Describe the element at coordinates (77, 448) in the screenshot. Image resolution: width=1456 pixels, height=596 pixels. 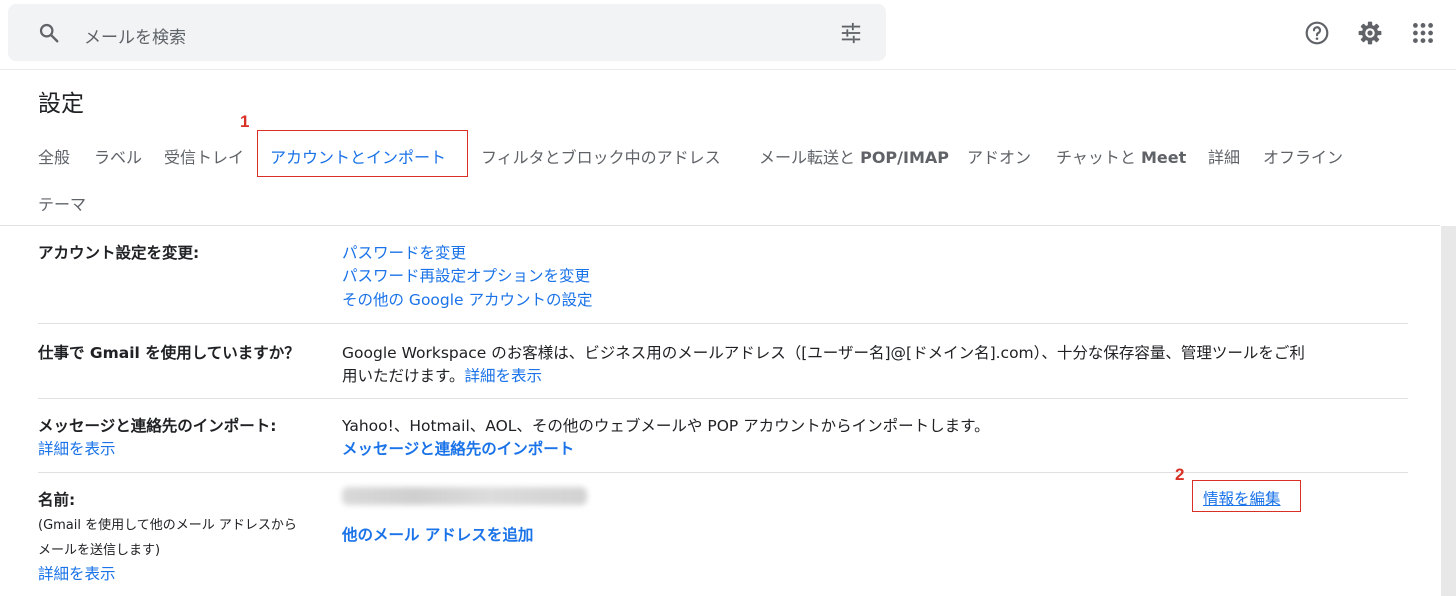
I see `import-learn-more-link: 詳細を表示` at that location.